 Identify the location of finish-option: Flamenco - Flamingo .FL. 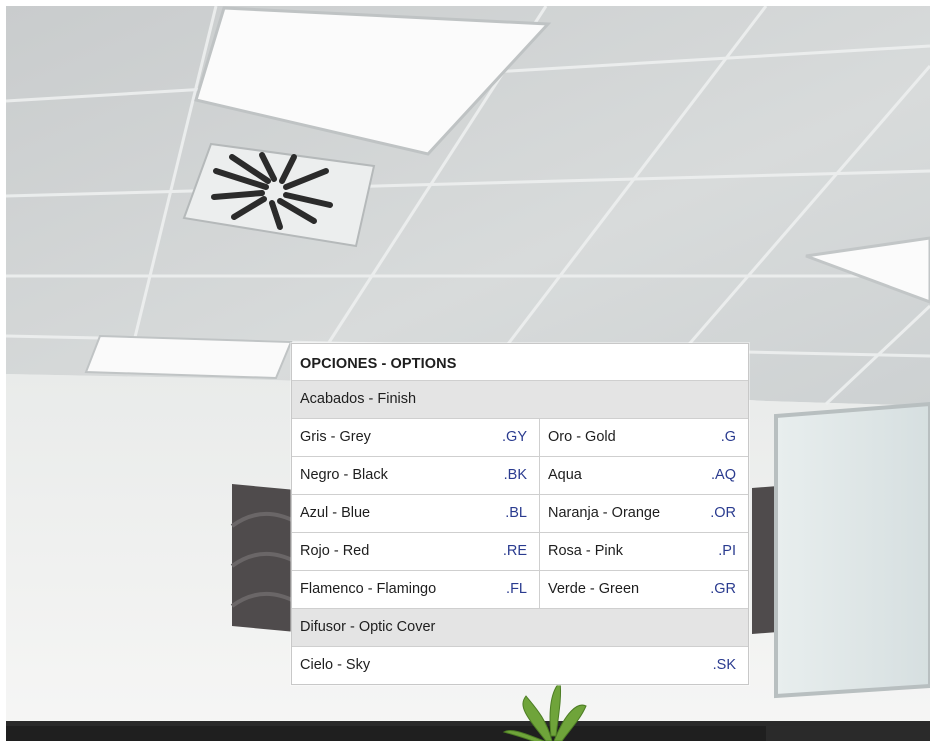
(416, 589).